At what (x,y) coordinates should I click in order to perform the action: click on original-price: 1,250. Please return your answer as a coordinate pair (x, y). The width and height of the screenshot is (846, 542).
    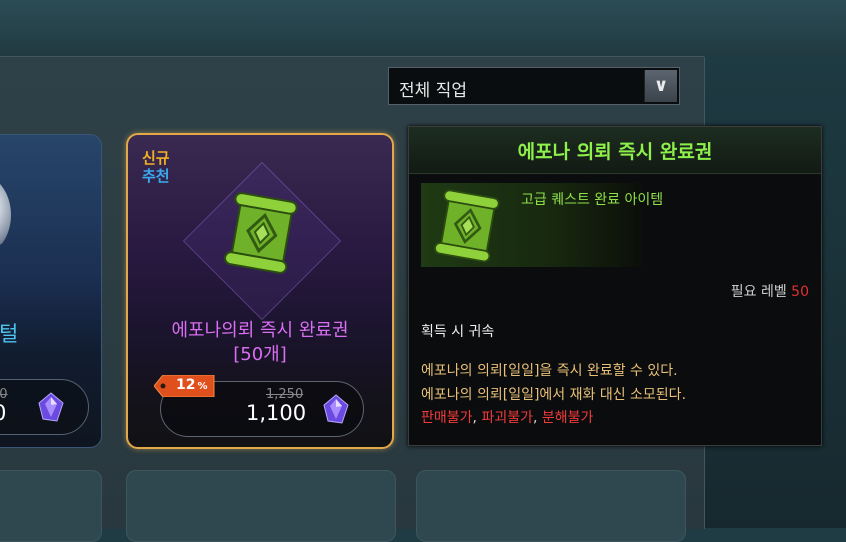
    Looking at the image, I should click on (285, 394).